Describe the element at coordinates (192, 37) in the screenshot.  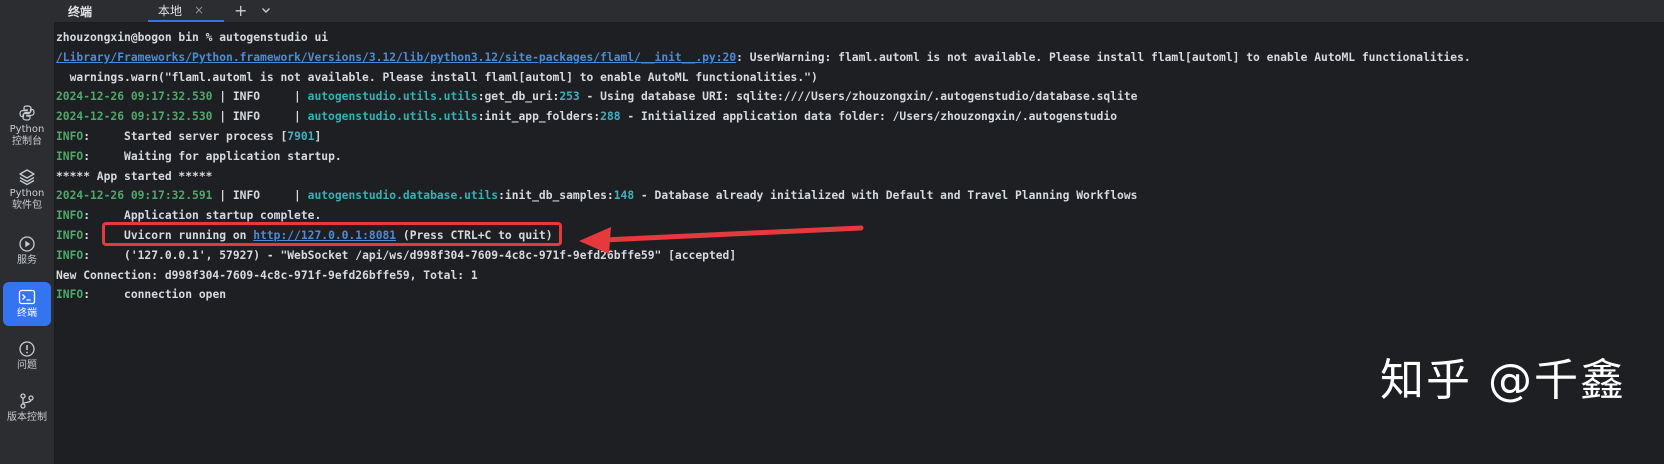
I see `terminal-text: zhouzongxin@bogon bin % autogenstudio ui` at that location.